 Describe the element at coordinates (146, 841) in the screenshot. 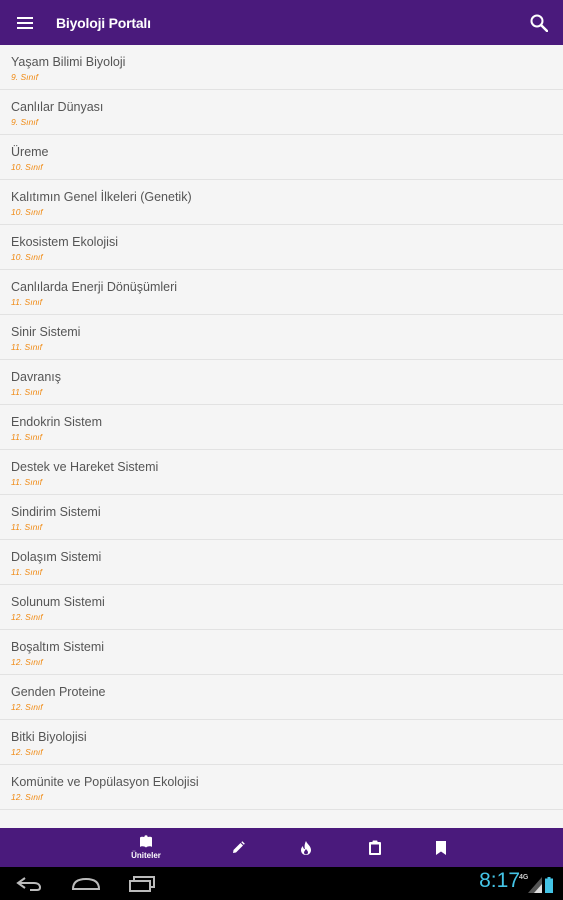

I see `book-icon` at that location.